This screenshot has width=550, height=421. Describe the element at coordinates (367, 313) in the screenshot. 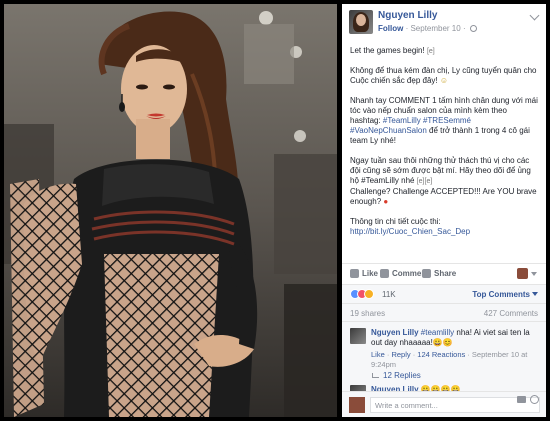

I see `shares-count: 19 shares` at that location.